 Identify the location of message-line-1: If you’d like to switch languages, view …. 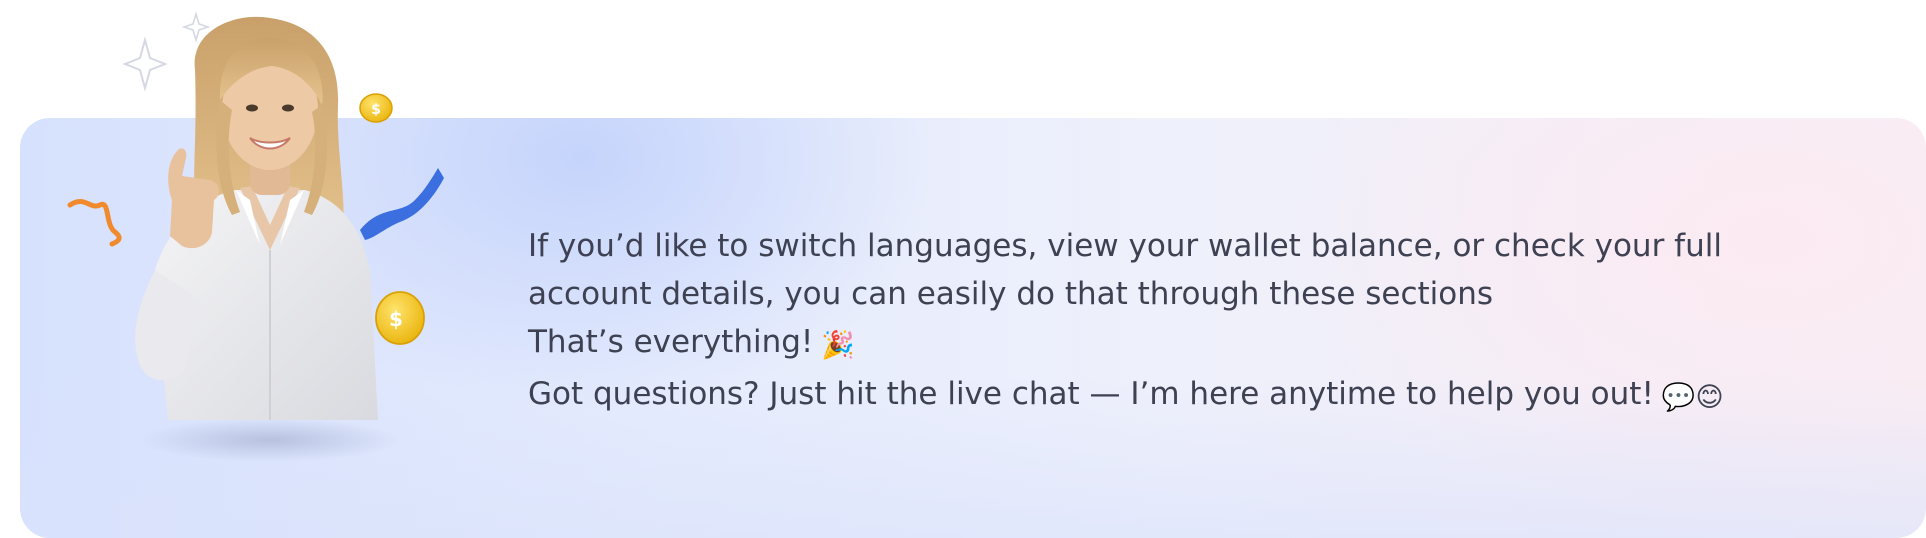
(1125, 246).